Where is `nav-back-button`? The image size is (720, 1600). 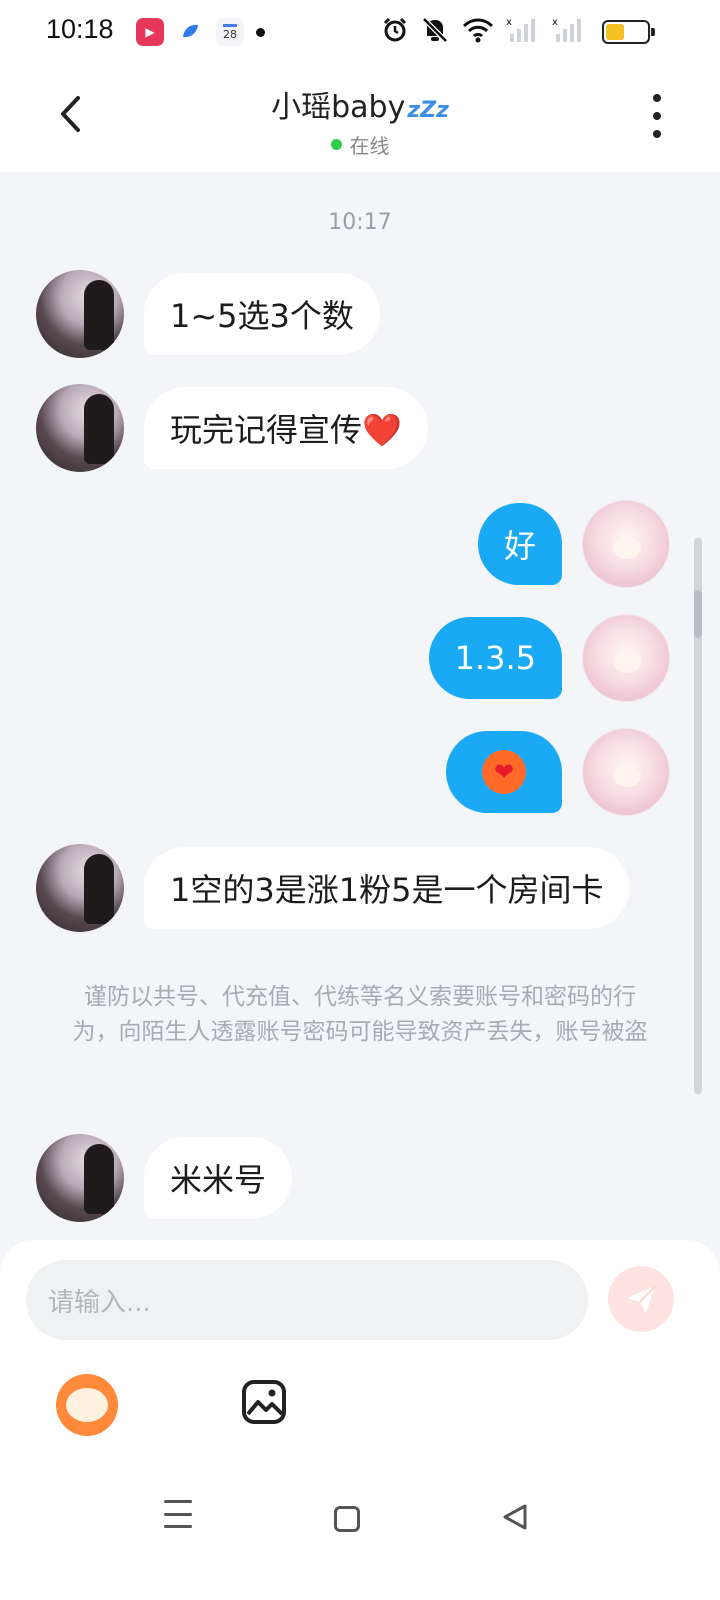
nav-back-button is located at coordinates (515, 1517).